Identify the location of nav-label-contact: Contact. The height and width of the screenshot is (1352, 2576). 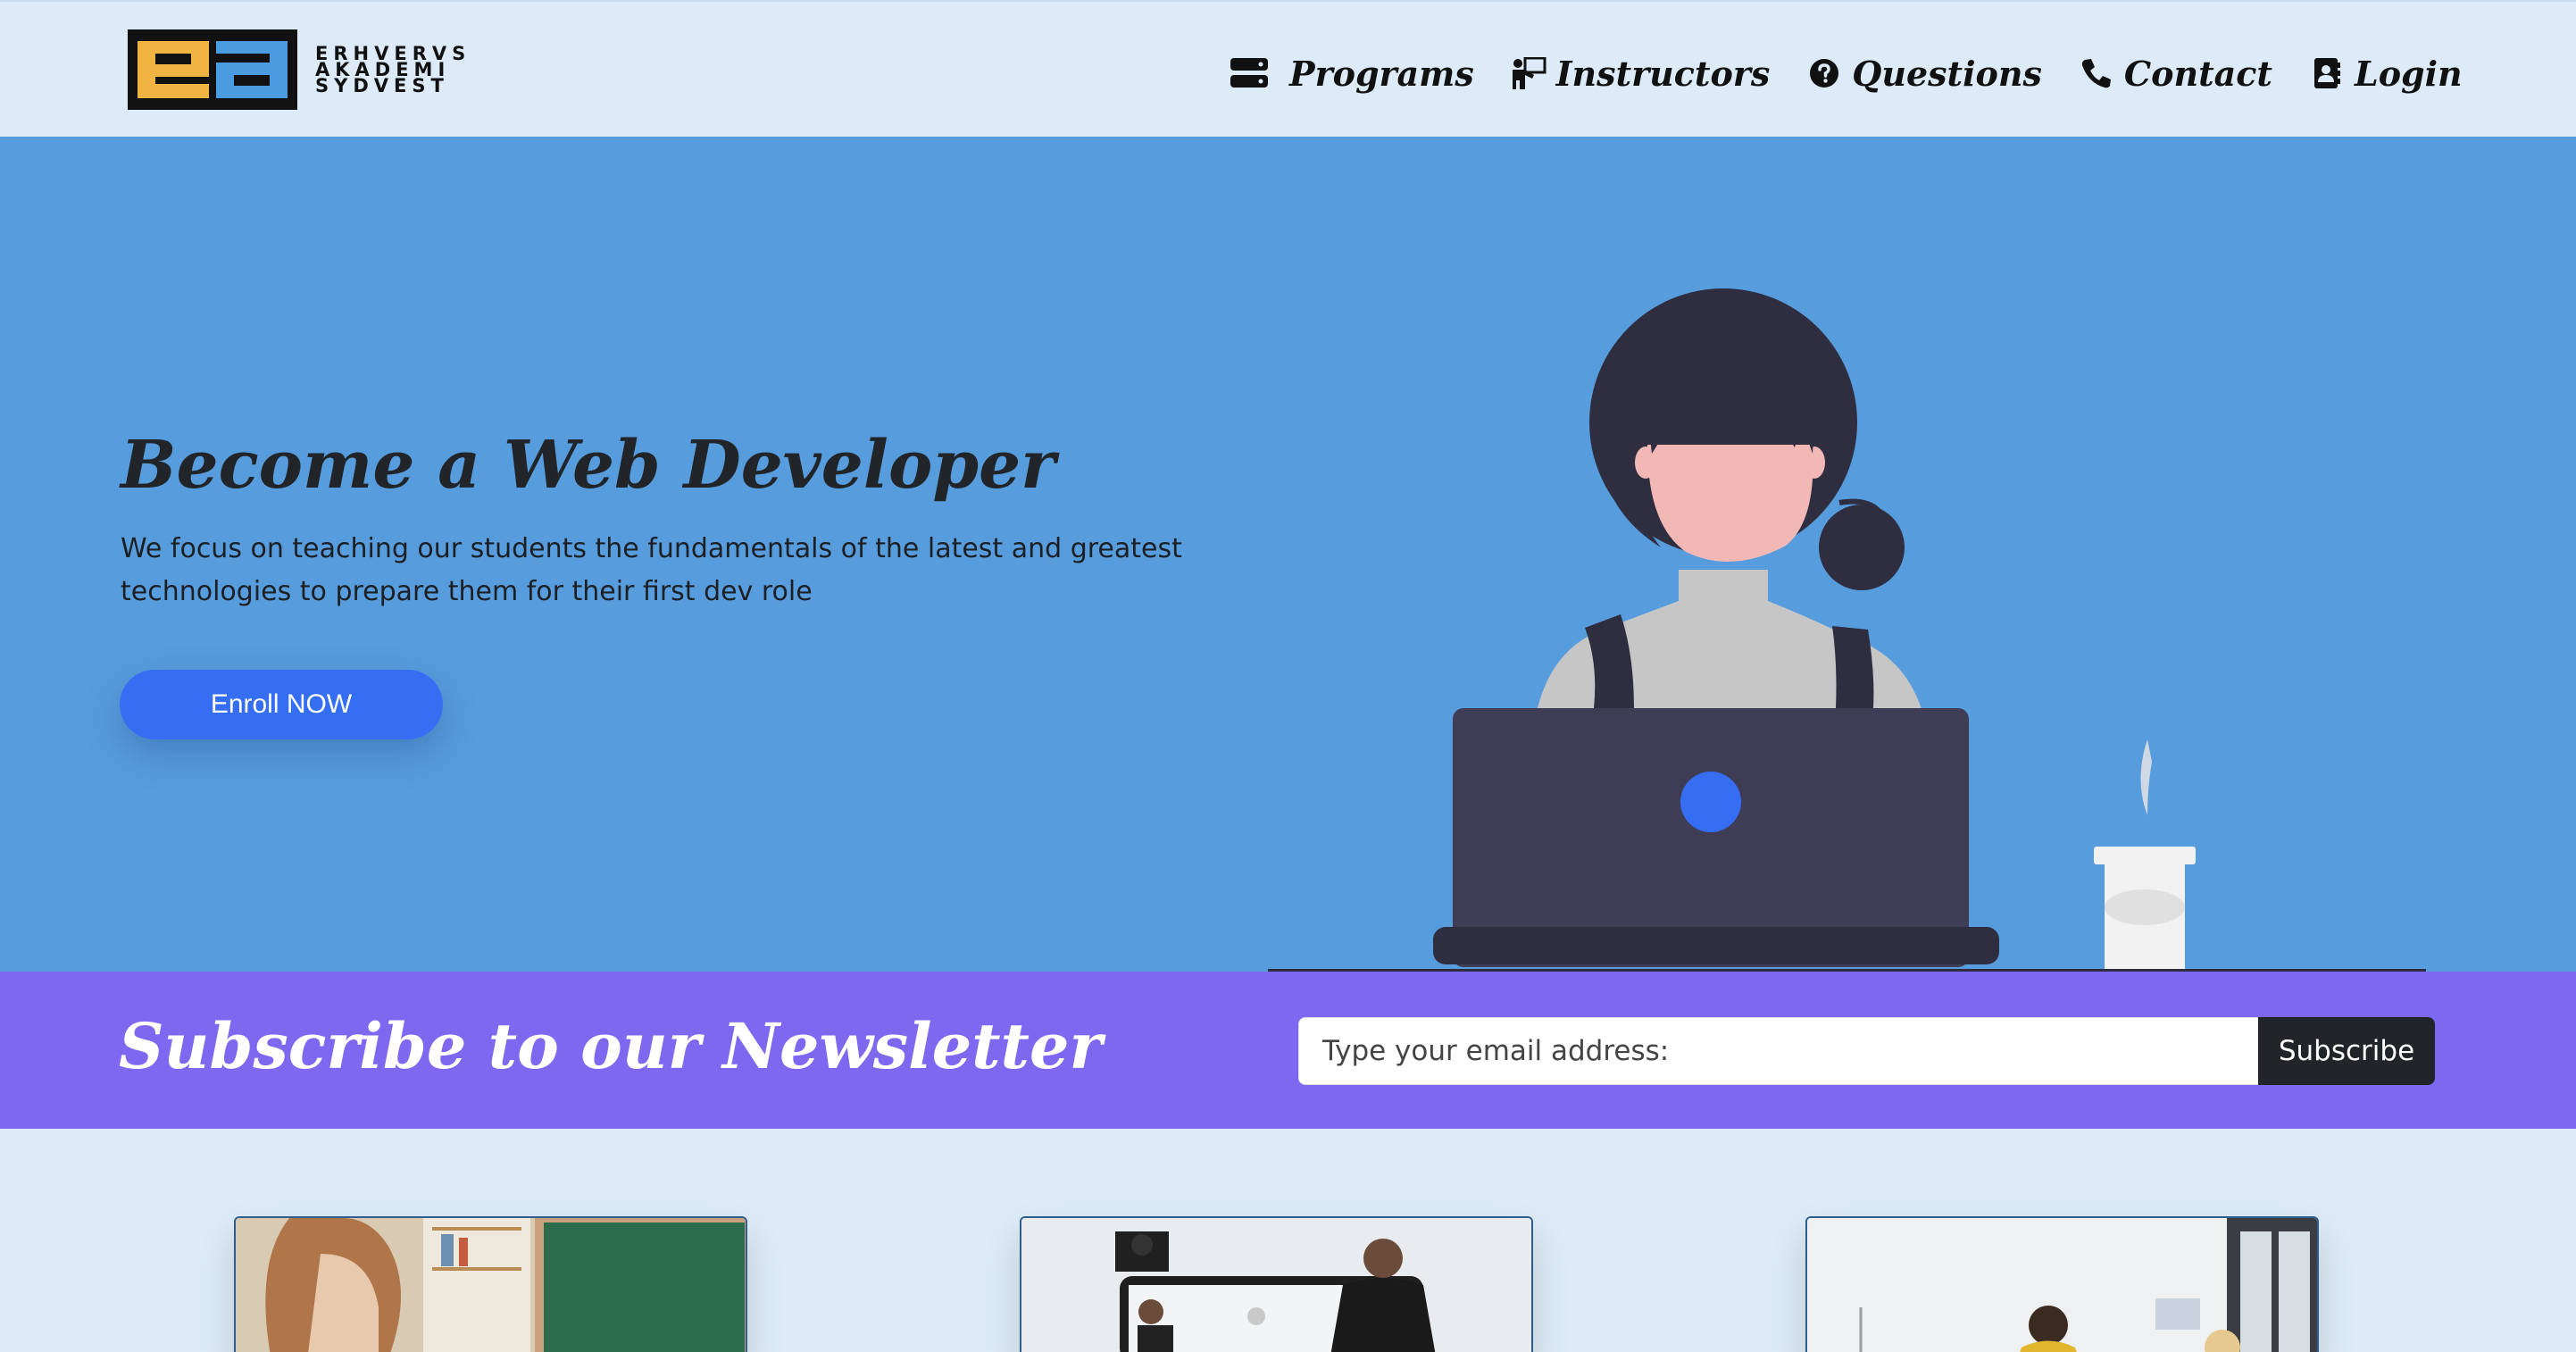
(2197, 73).